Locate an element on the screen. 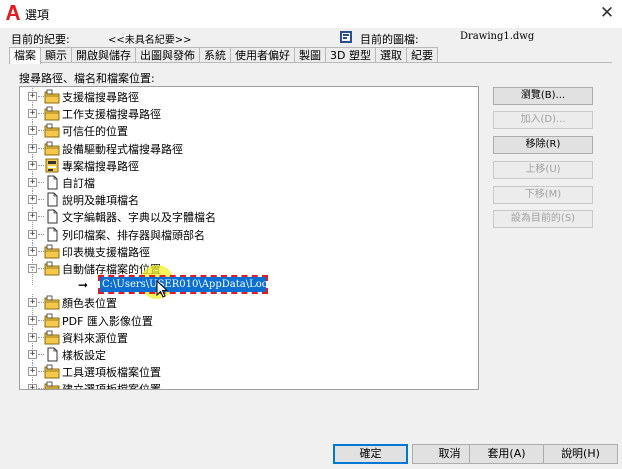  tree-item-label: 自訂檔 is located at coordinates (78, 183).